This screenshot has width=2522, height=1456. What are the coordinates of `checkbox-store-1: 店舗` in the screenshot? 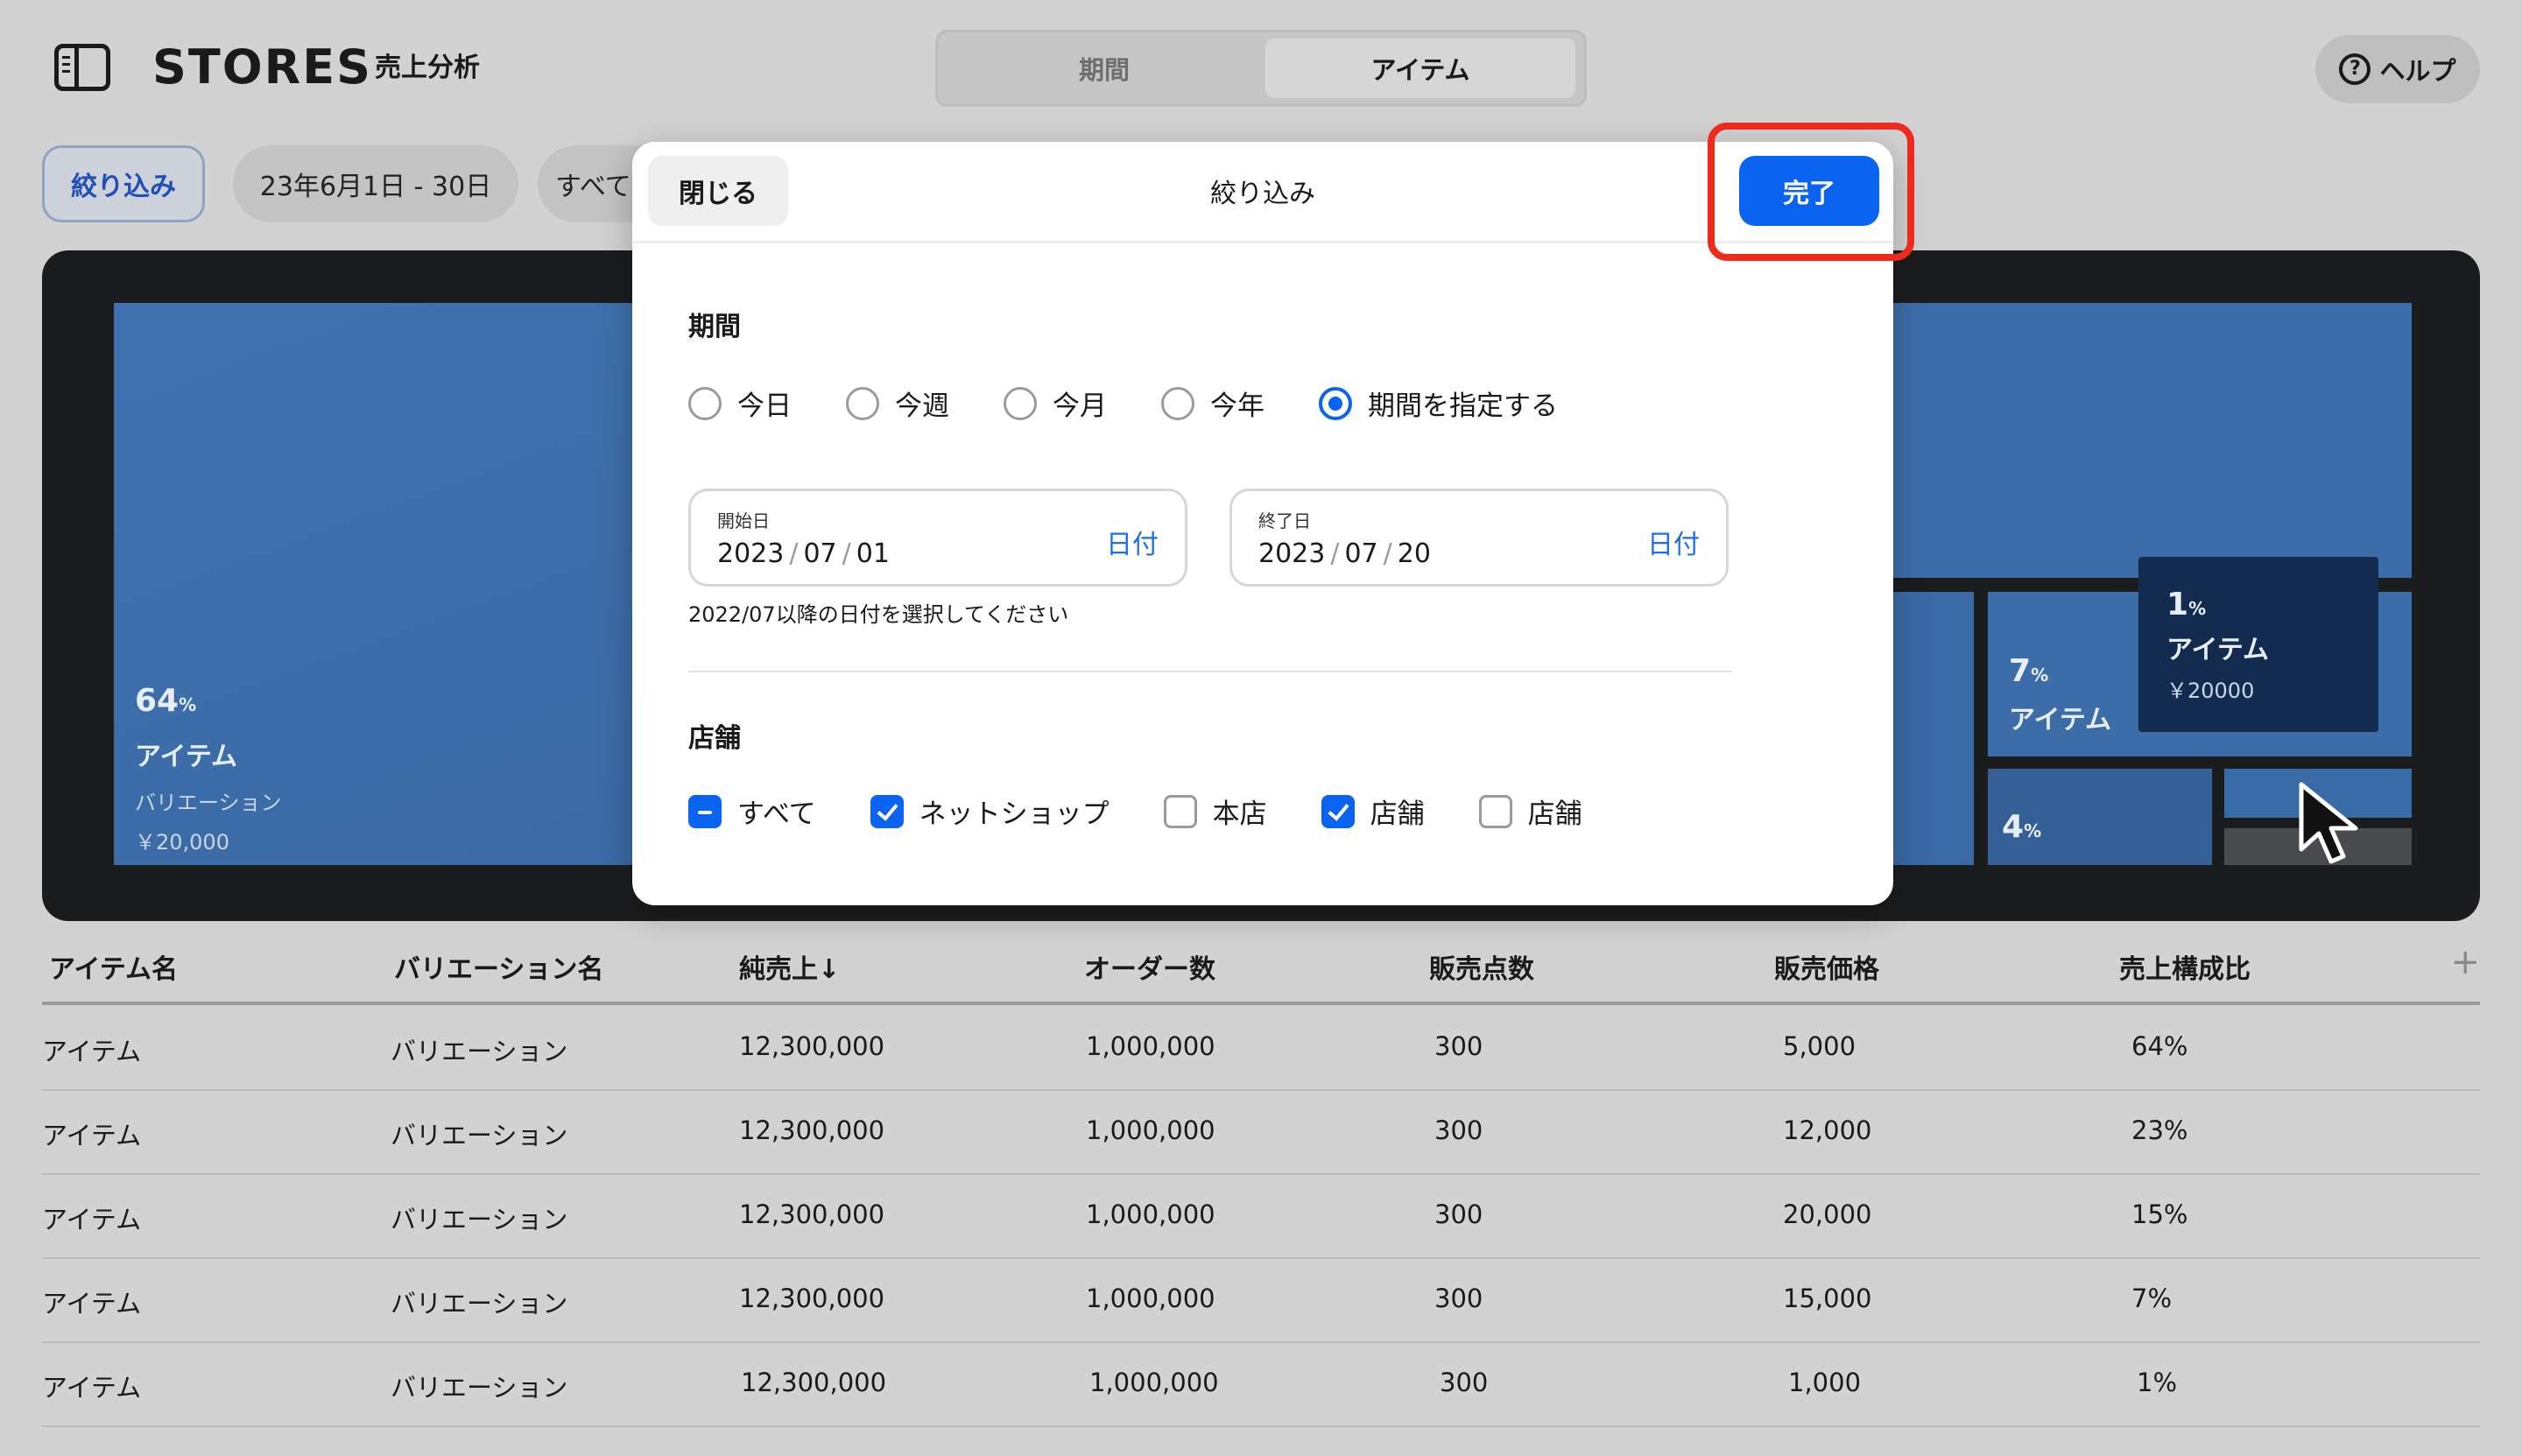 It's located at (1373, 811).